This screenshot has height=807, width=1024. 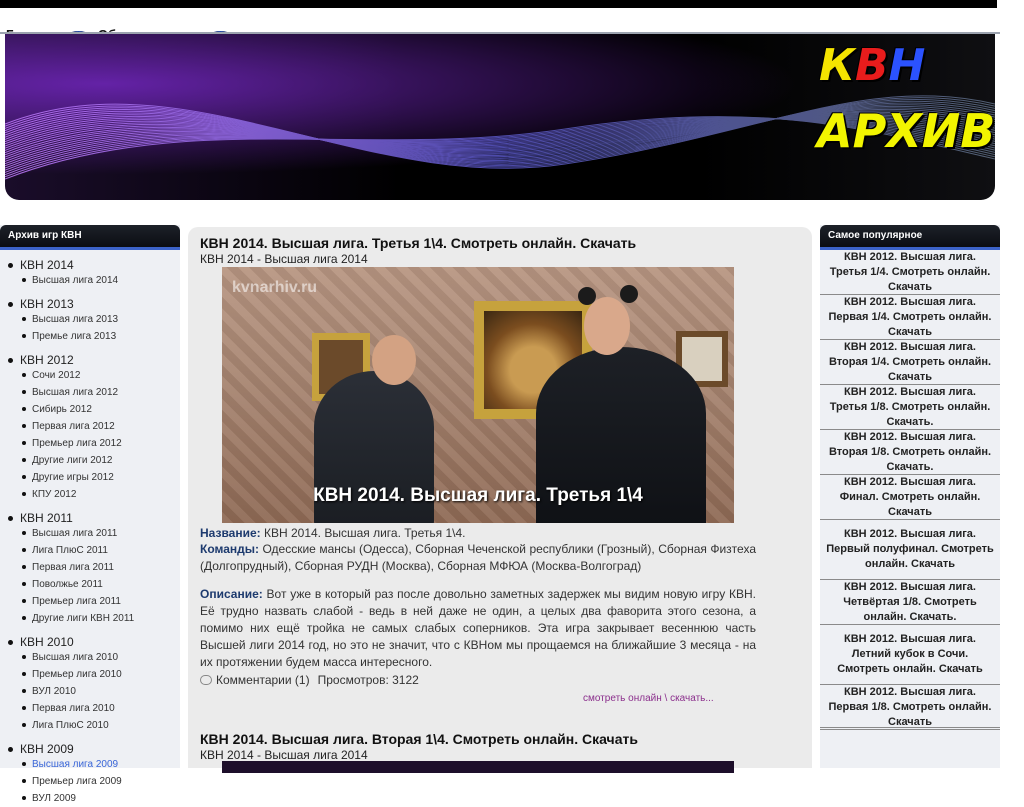 What do you see at coordinates (90, 375) in the screenshot?
I see `archive-league-link: Сочи 2012` at bounding box center [90, 375].